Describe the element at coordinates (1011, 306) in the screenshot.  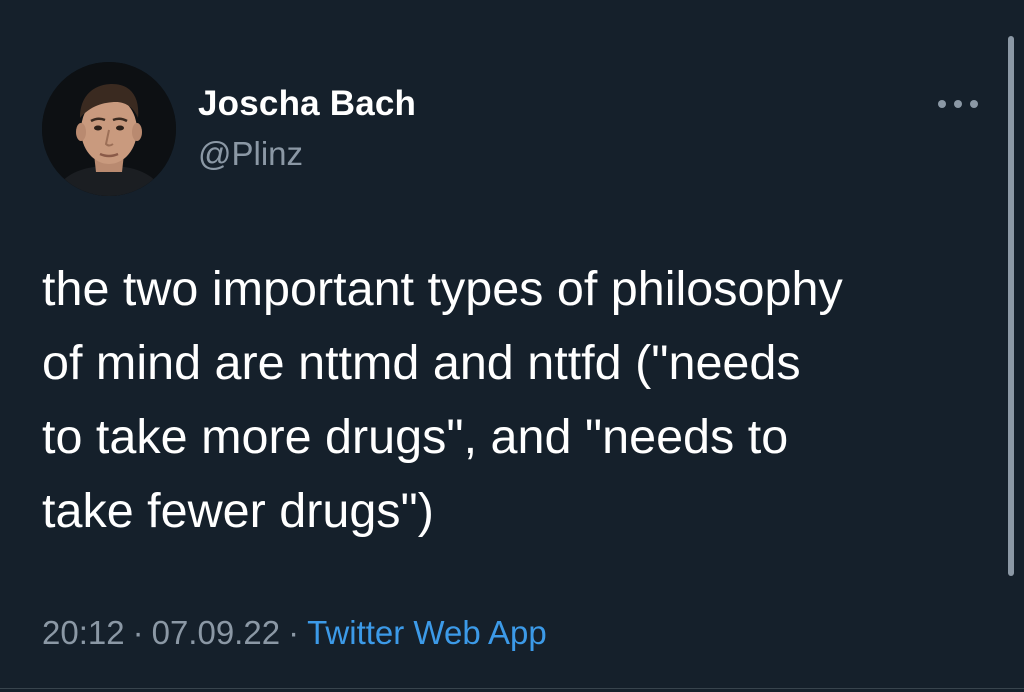
I see `scrollbar` at that location.